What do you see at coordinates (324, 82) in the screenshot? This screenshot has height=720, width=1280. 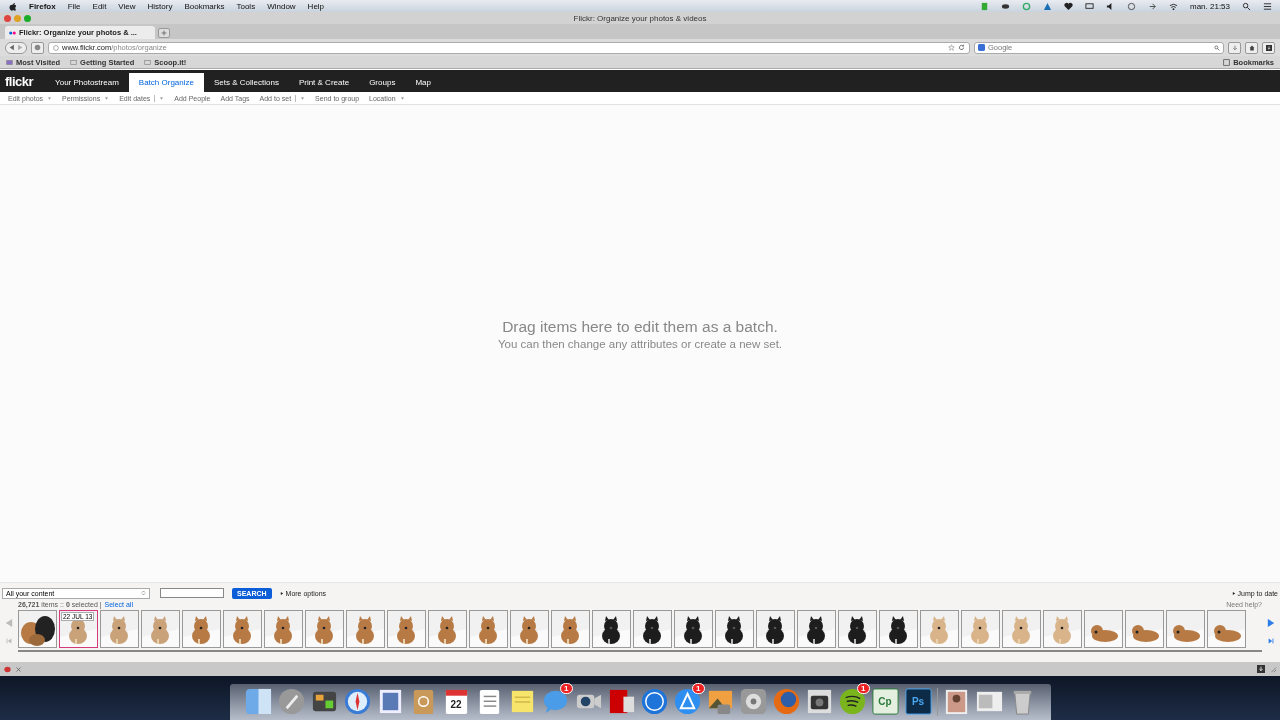 I see `nav-tab: Print & Create` at bounding box center [324, 82].